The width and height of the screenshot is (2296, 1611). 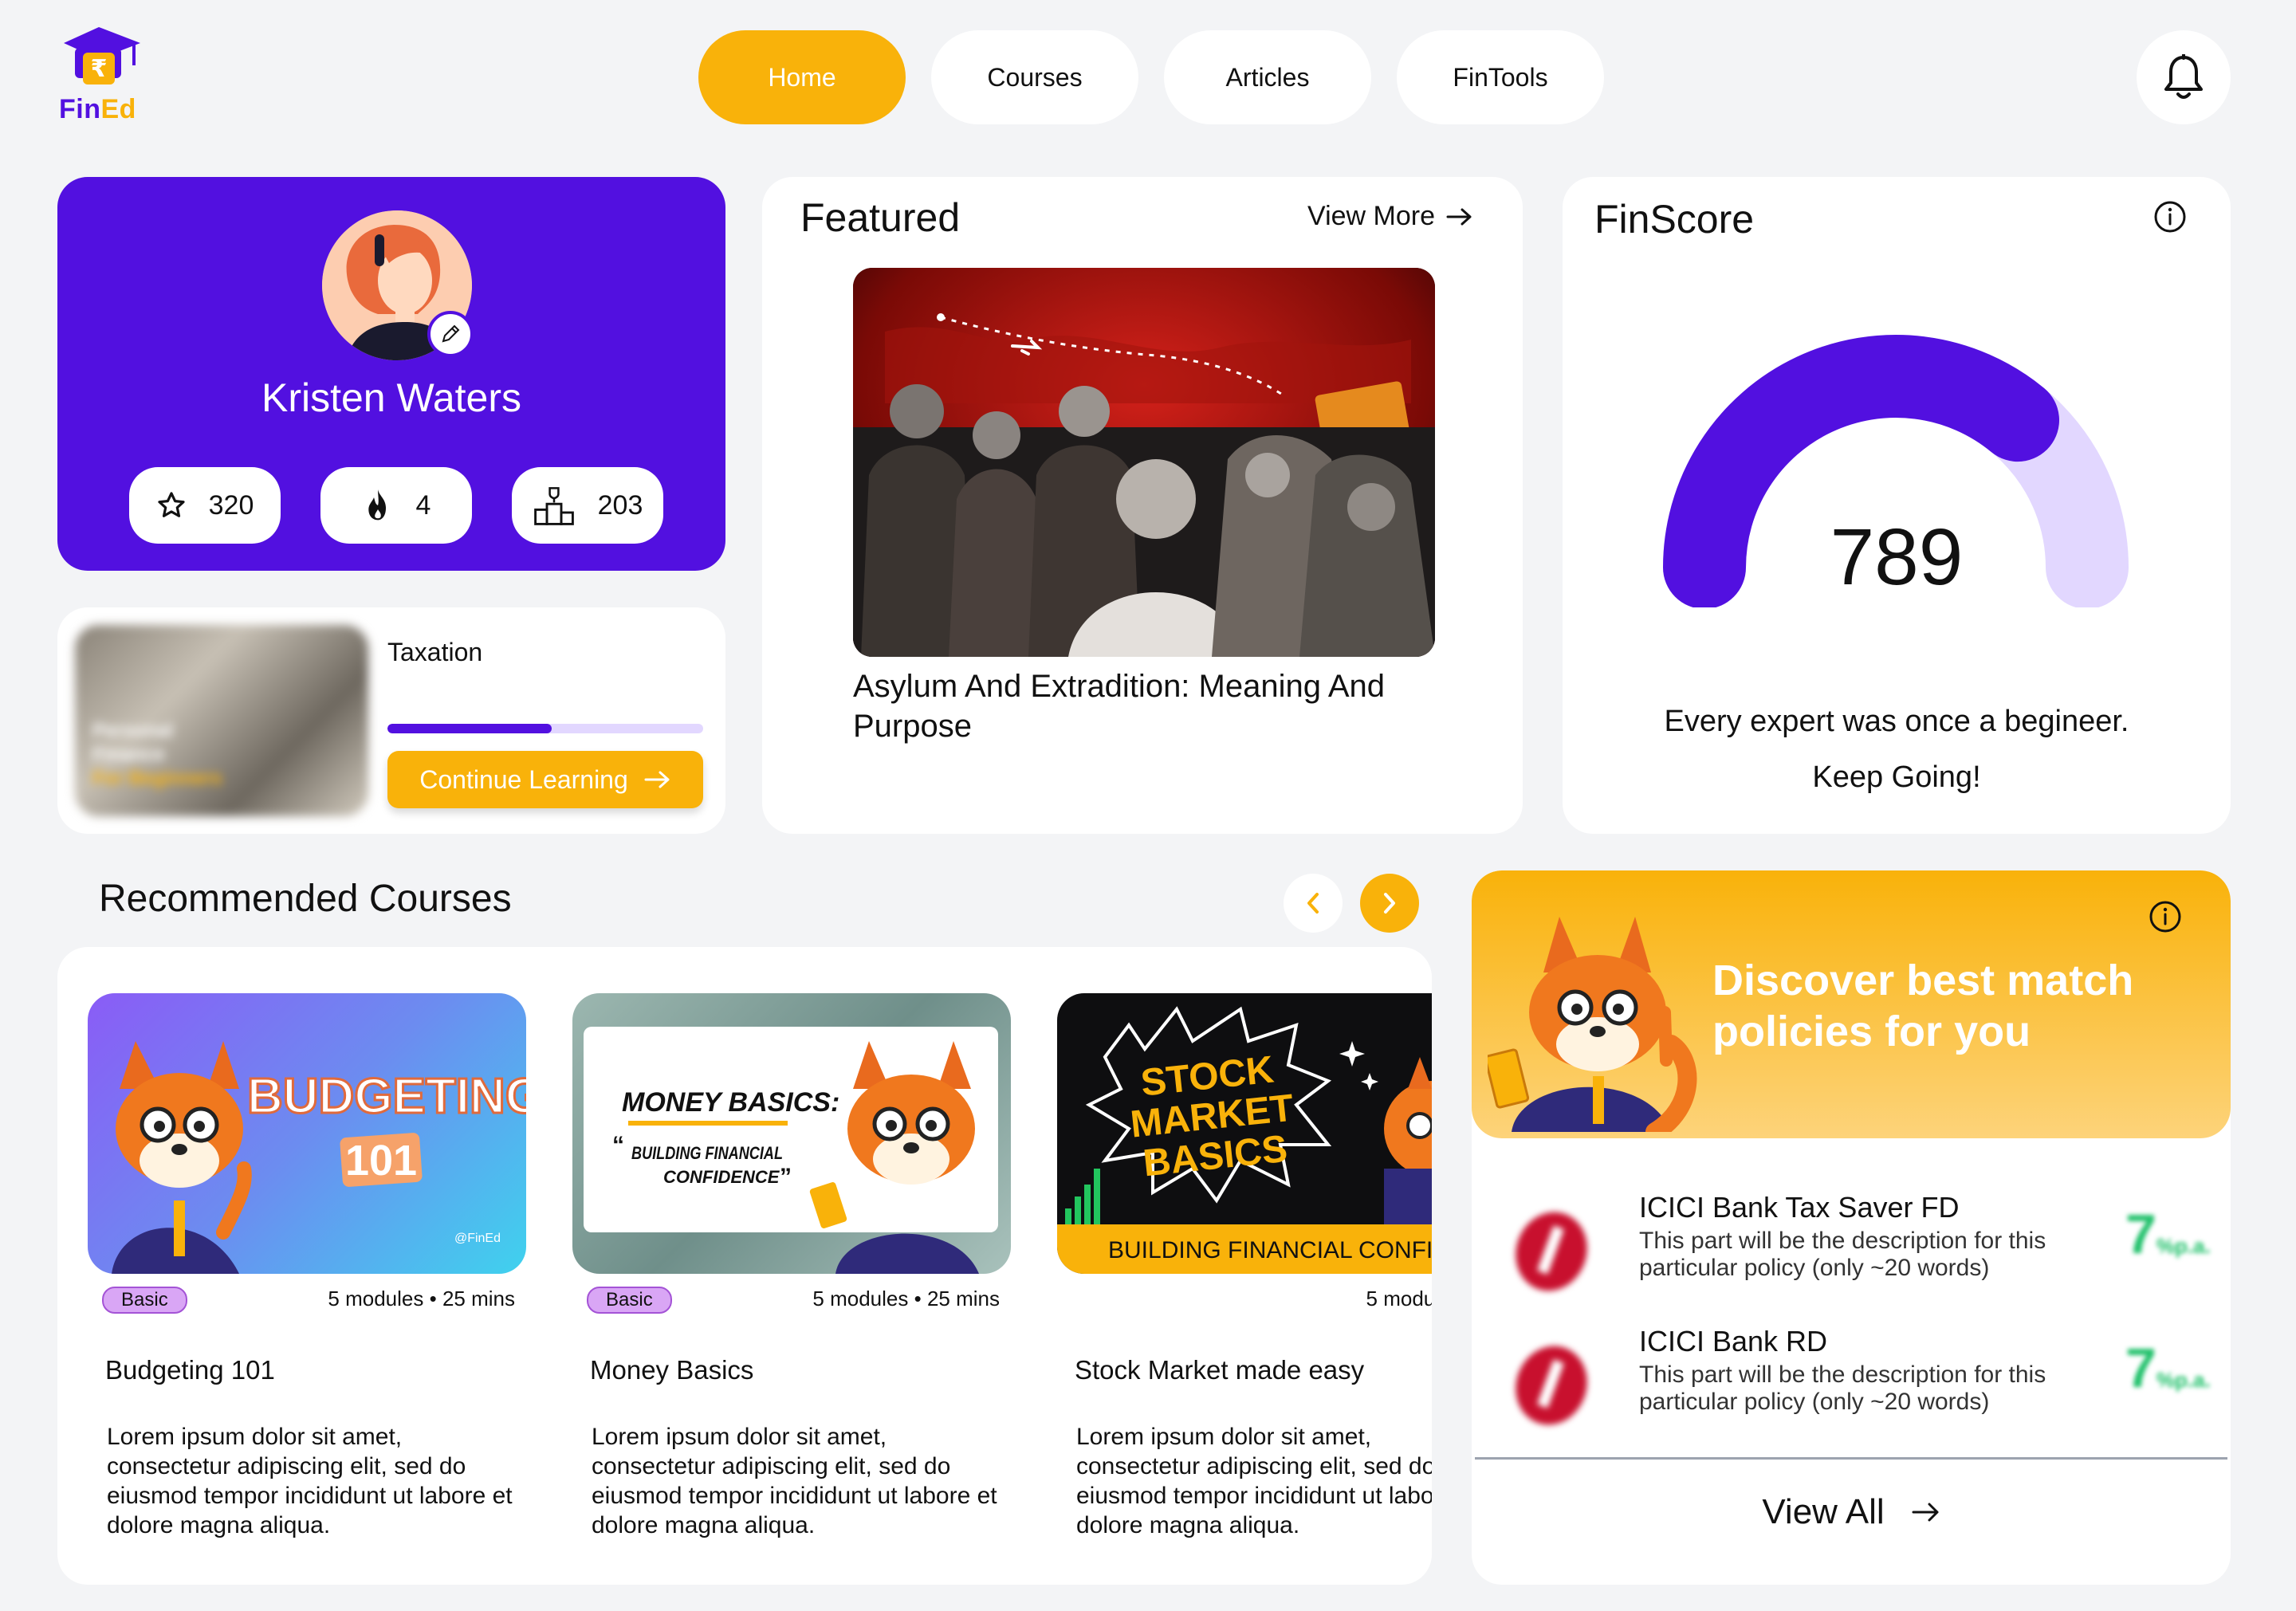 What do you see at coordinates (1897, 557) in the screenshot?
I see `finscore-value: 789` at bounding box center [1897, 557].